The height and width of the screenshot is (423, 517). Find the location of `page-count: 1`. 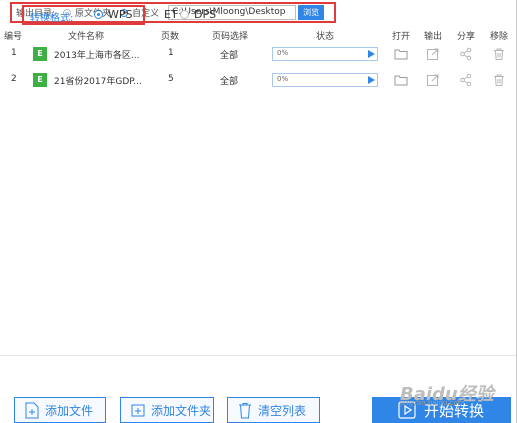

page-count: 1 is located at coordinates (171, 53).